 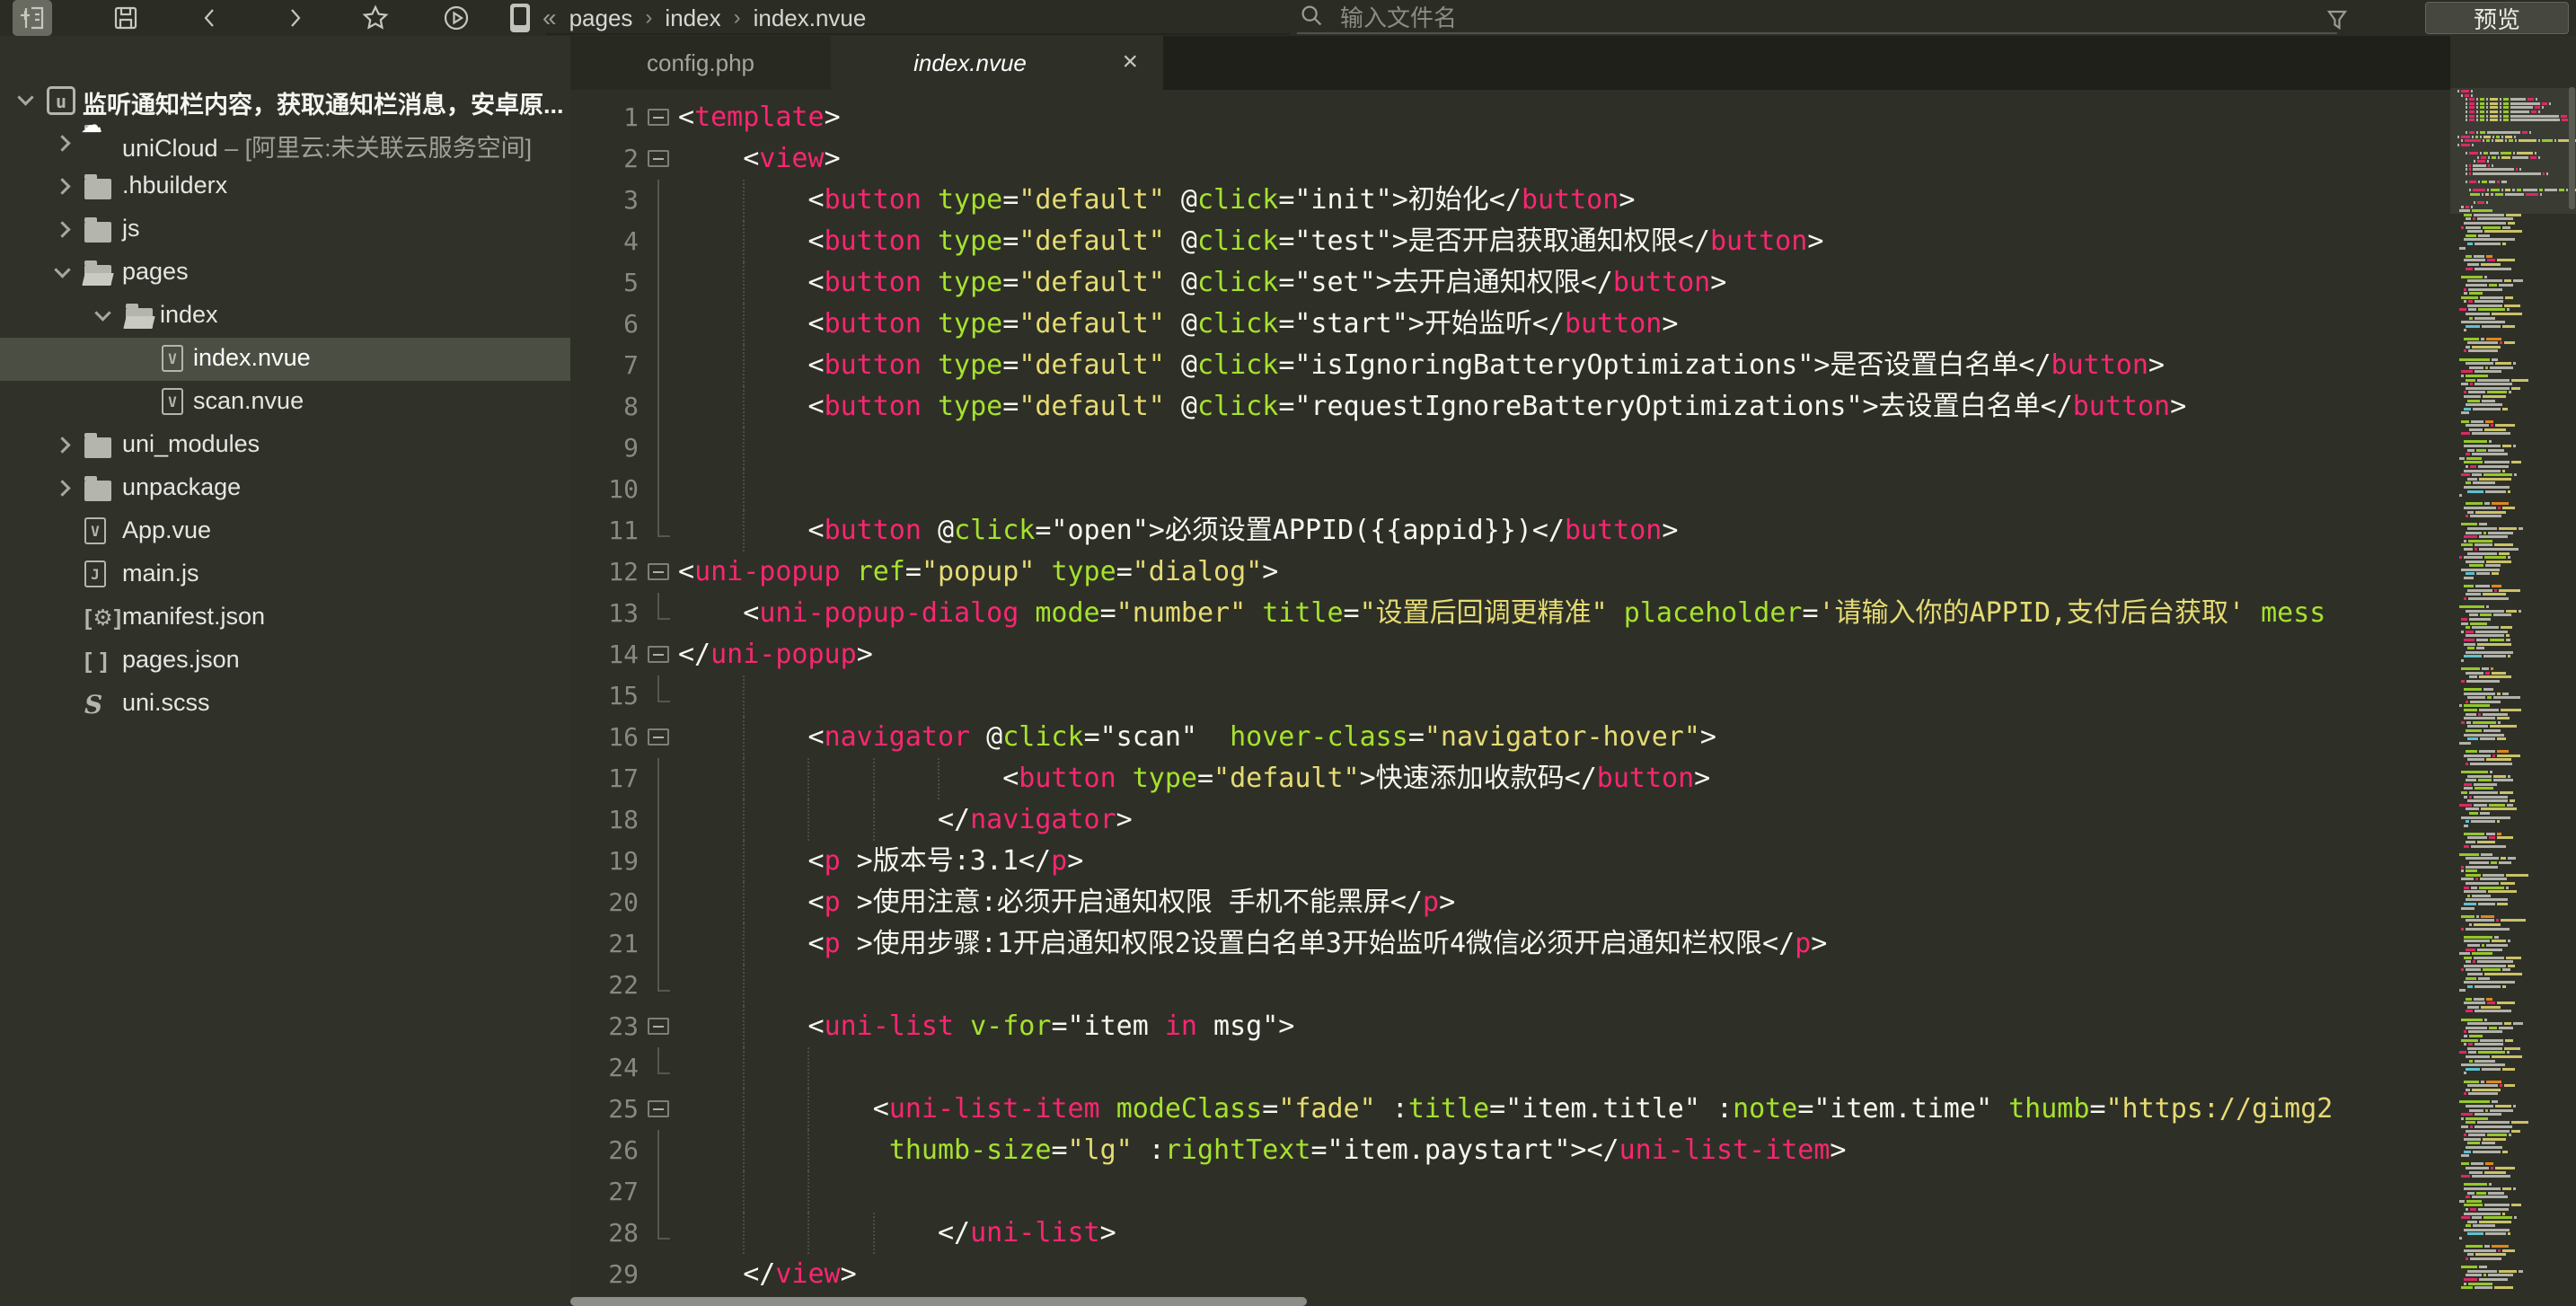 I want to click on sidebar-item-scan.nvue: Vscan.nvue, so click(x=285, y=402).